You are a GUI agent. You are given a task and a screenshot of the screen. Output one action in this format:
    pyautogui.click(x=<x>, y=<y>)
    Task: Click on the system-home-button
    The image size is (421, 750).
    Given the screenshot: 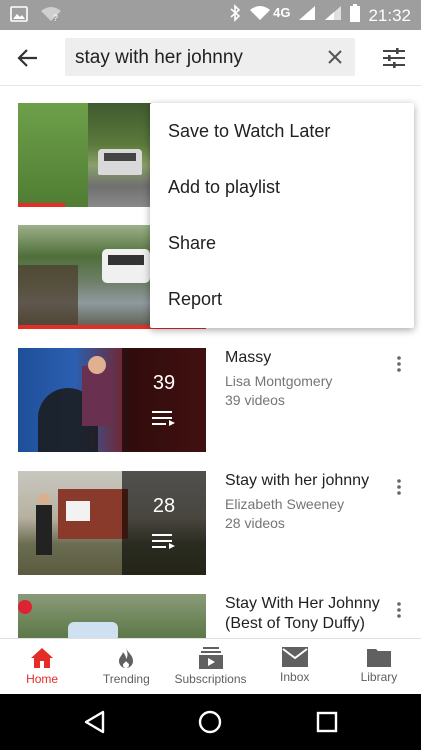 What is the action you would take?
    pyautogui.click(x=210, y=722)
    